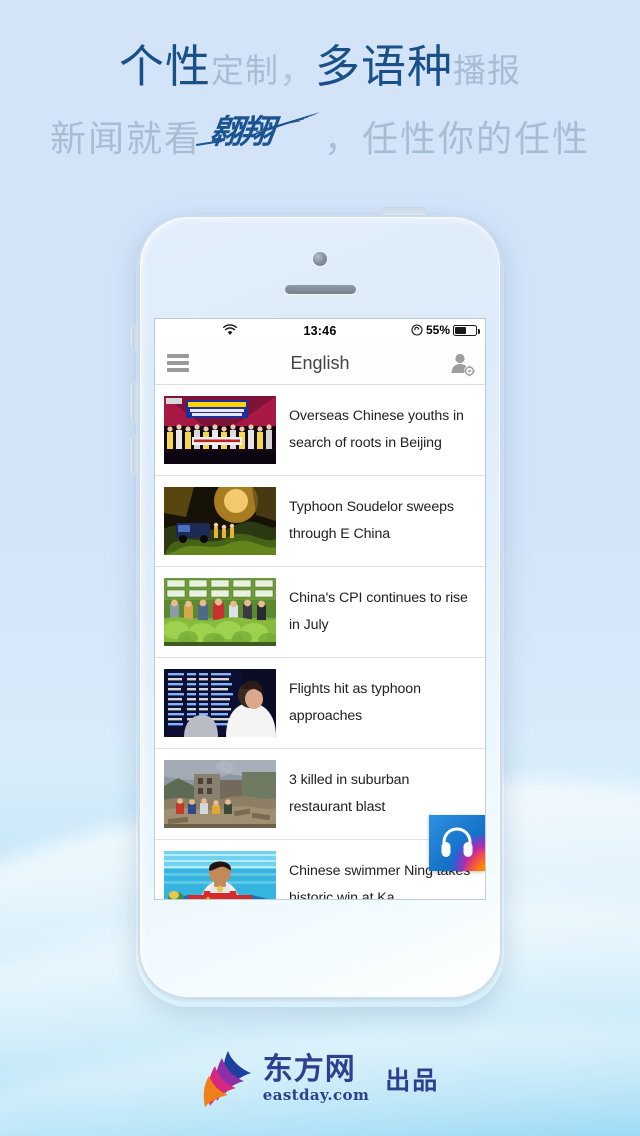  What do you see at coordinates (296, 69) in the screenshot?
I see `promo-seg-3: ，` at bounding box center [296, 69].